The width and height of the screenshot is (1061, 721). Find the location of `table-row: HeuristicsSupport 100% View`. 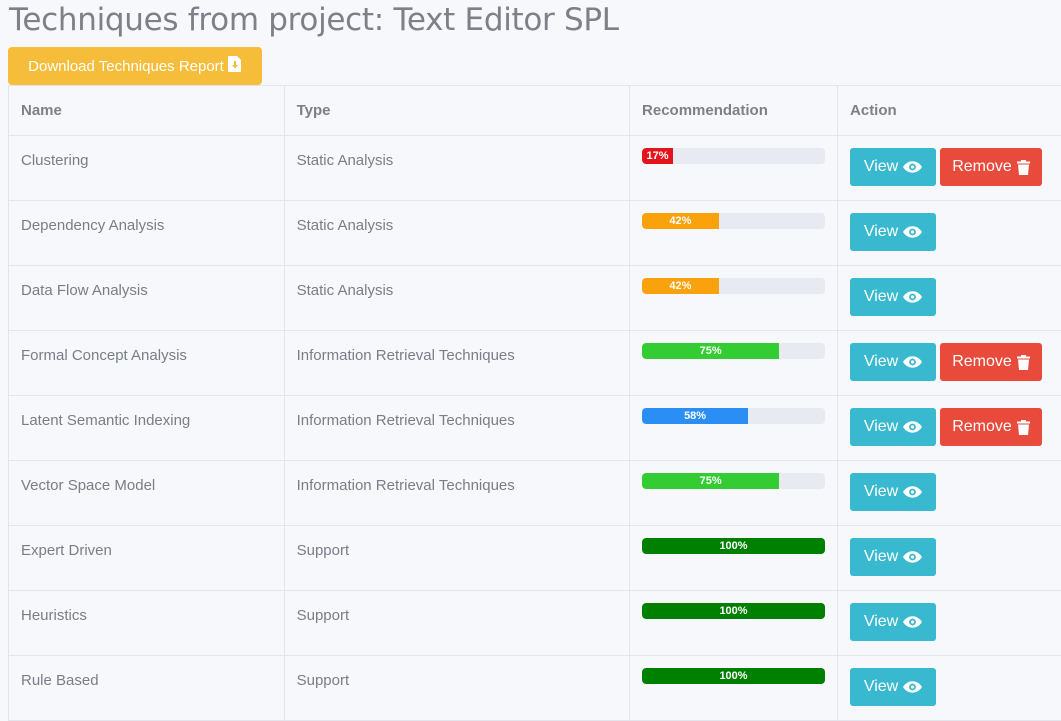

table-row: HeuristicsSupport 100% View is located at coordinates (535, 623).